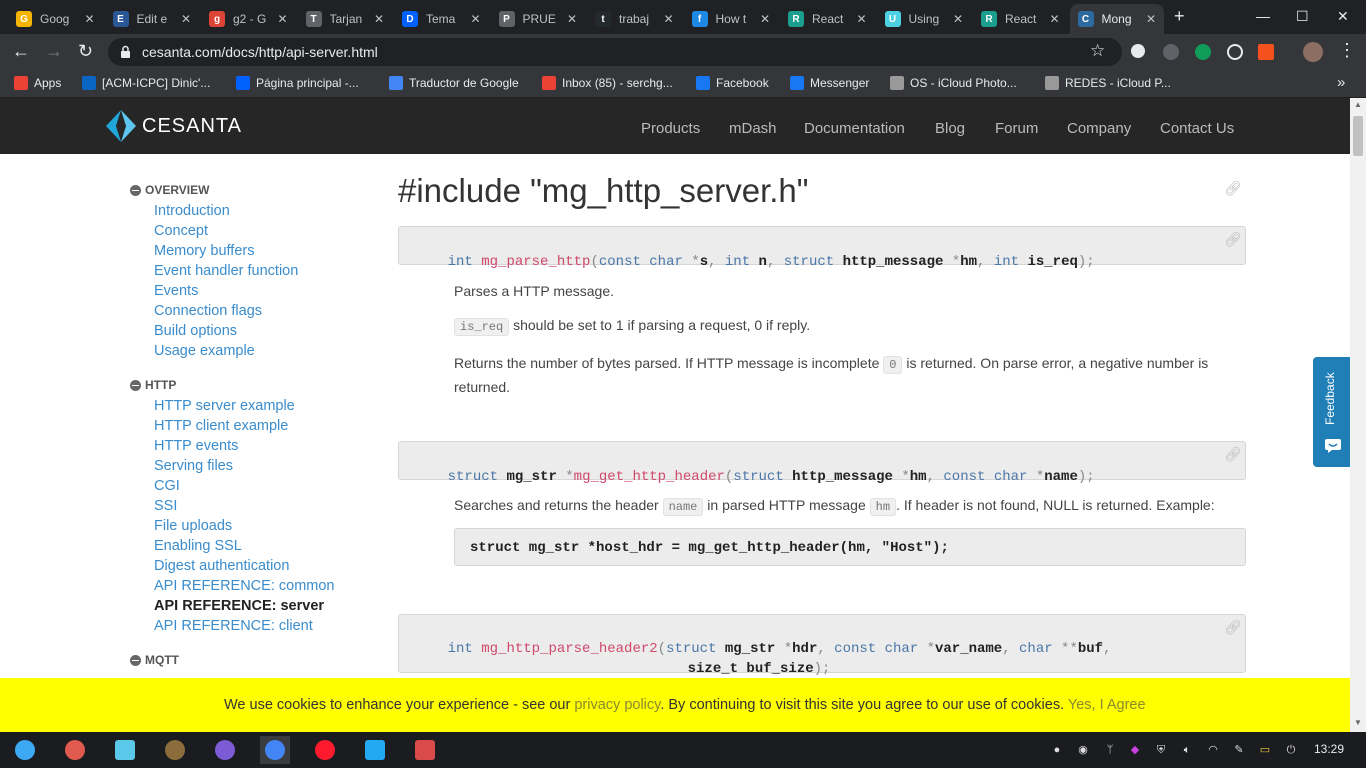 This screenshot has width=1366, height=768. What do you see at coordinates (174, 126) in the screenshot?
I see `cesanta-logo: CESANTA` at bounding box center [174, 126].